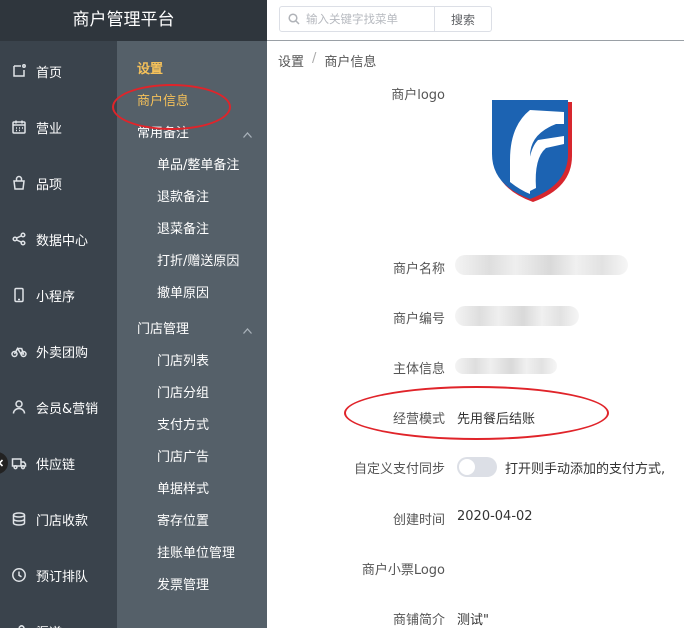 The image size is (684, 628). I want to click on sidebar-item: 供应链, so click(58, 463).